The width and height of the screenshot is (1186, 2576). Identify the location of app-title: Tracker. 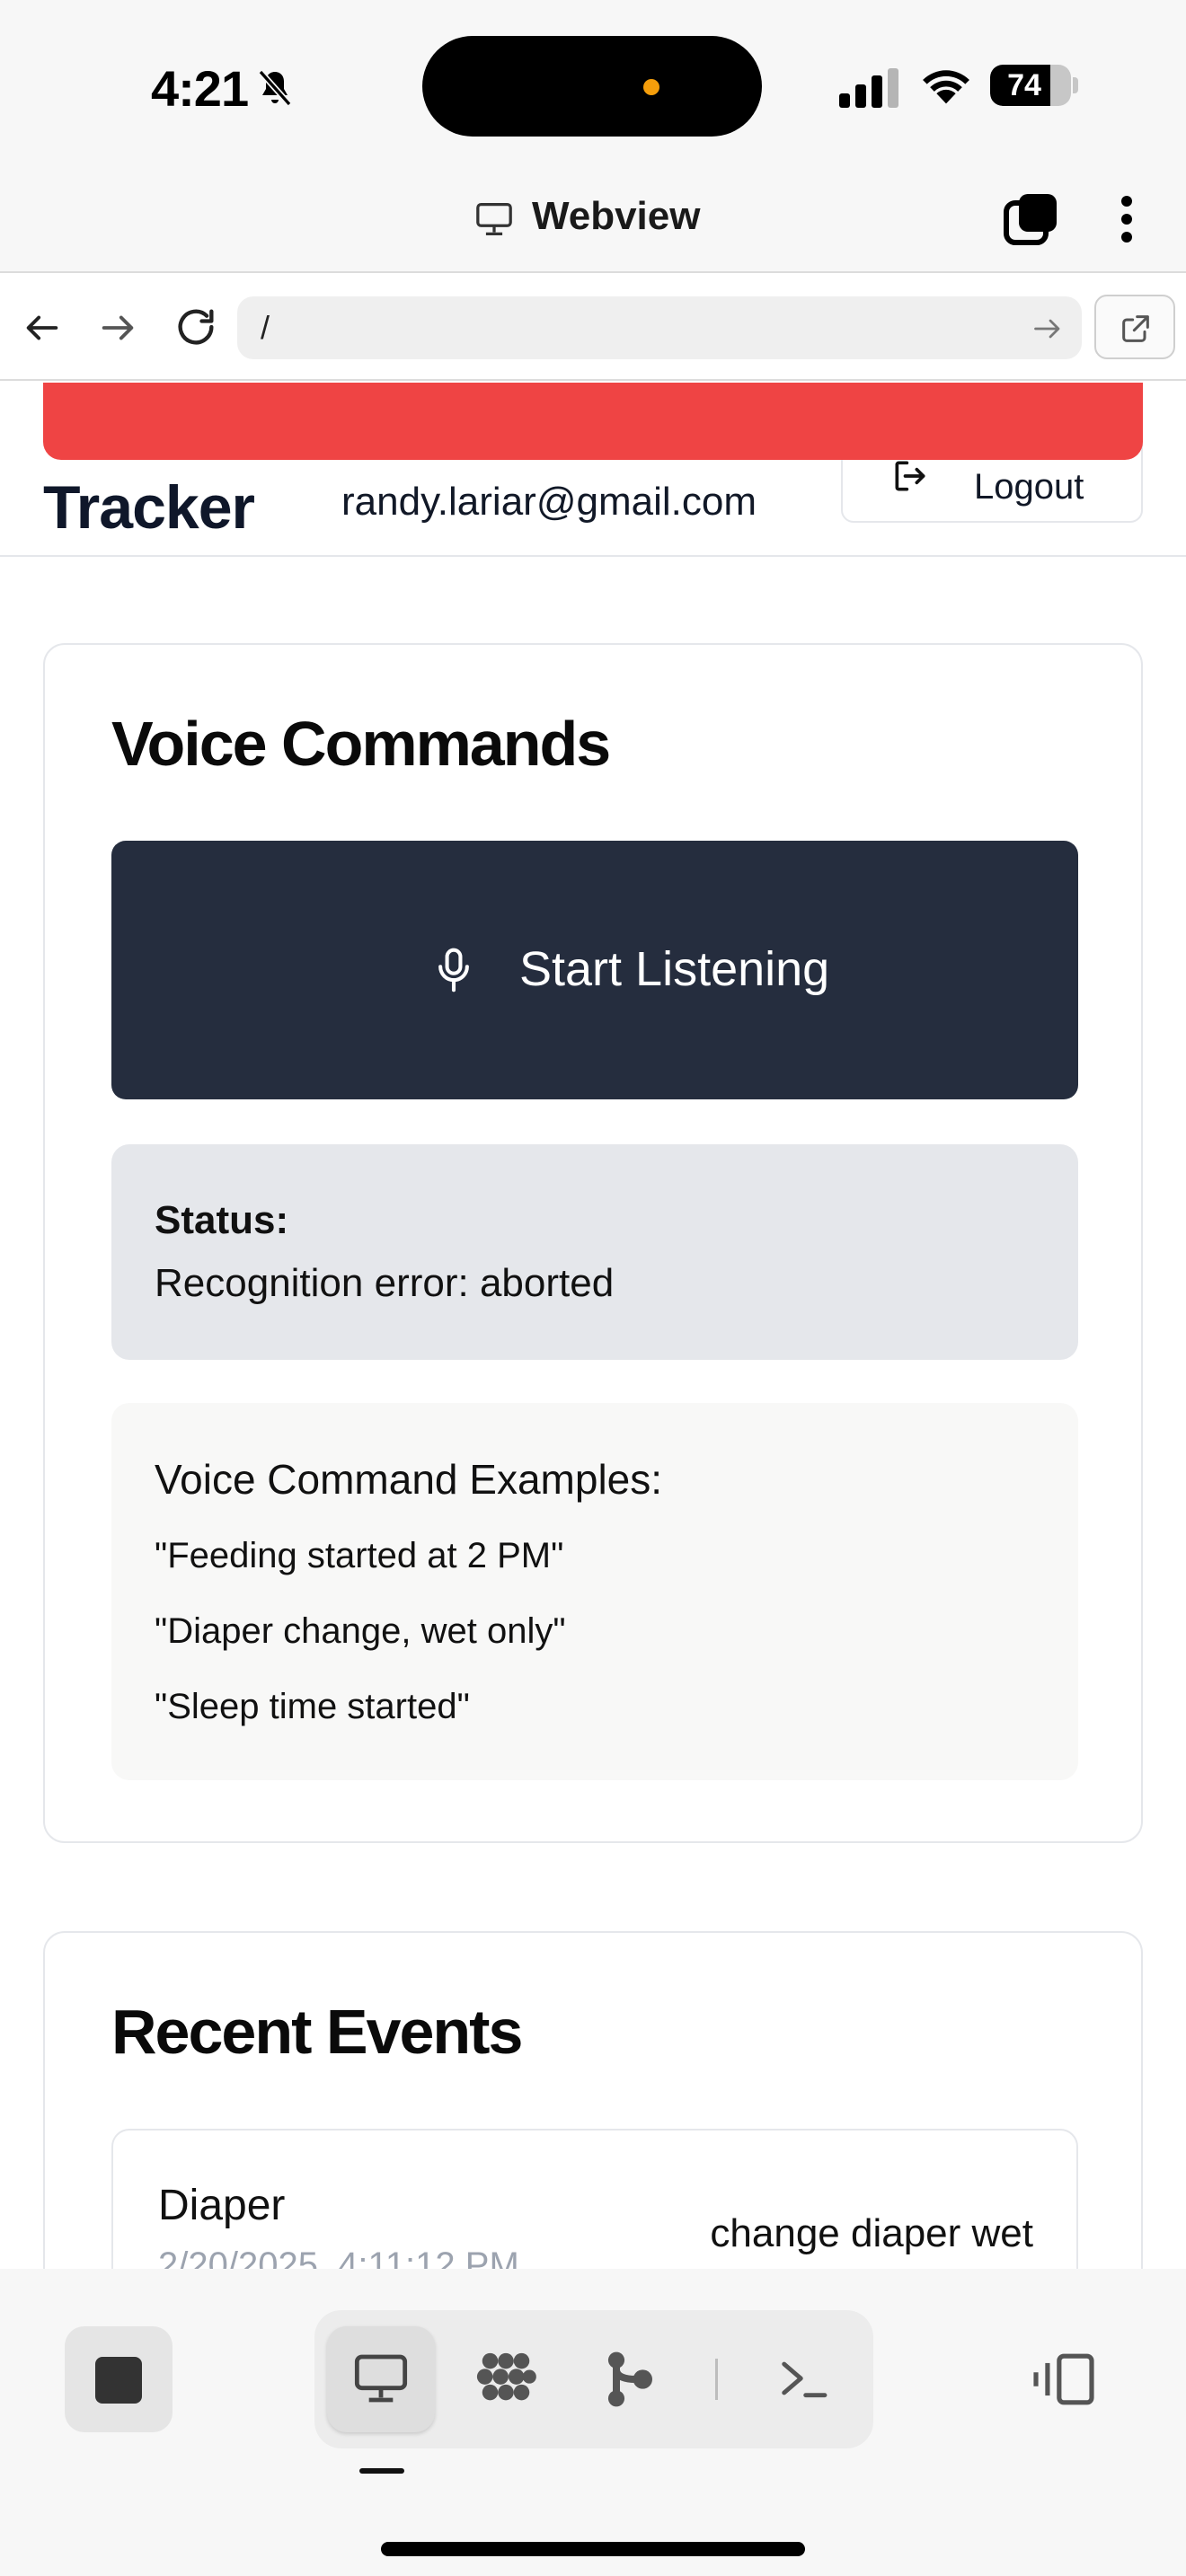
(149, 507).